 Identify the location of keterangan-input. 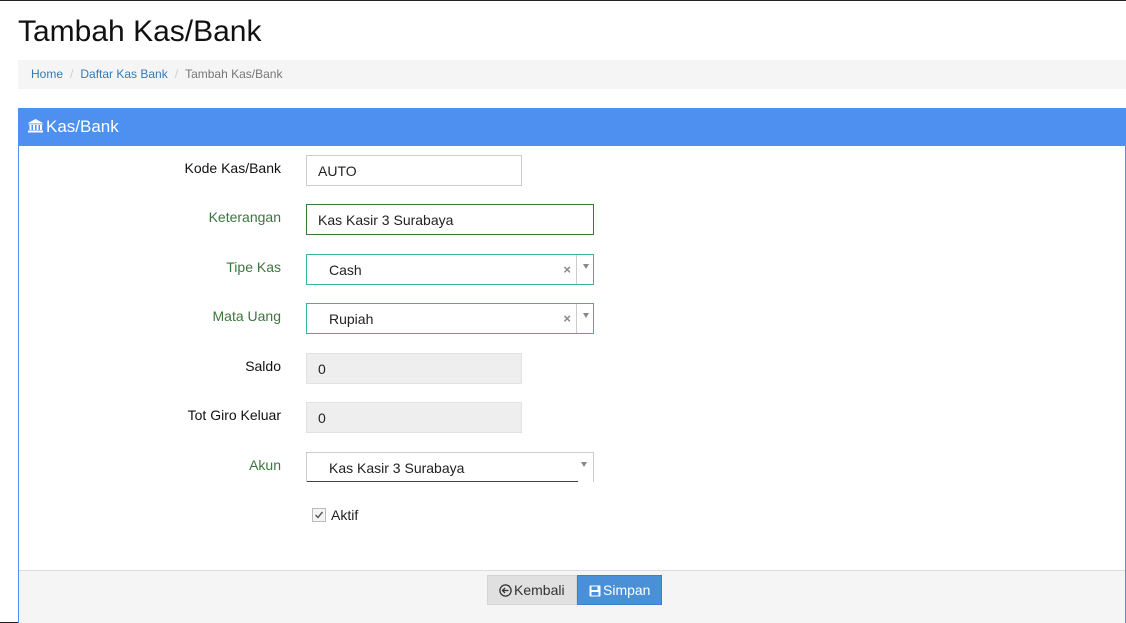
(450, 219).